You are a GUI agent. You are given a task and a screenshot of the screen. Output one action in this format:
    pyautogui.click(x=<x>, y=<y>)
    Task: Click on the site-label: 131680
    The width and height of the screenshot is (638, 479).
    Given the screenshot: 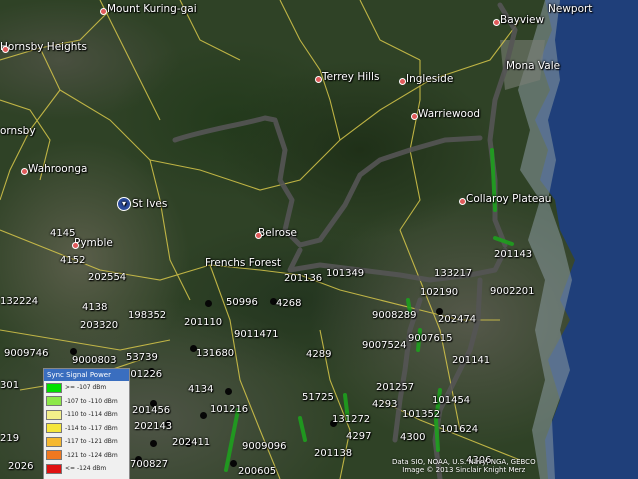 What is the action you would take?
    pyautogui.click(x=215, y=353)
    